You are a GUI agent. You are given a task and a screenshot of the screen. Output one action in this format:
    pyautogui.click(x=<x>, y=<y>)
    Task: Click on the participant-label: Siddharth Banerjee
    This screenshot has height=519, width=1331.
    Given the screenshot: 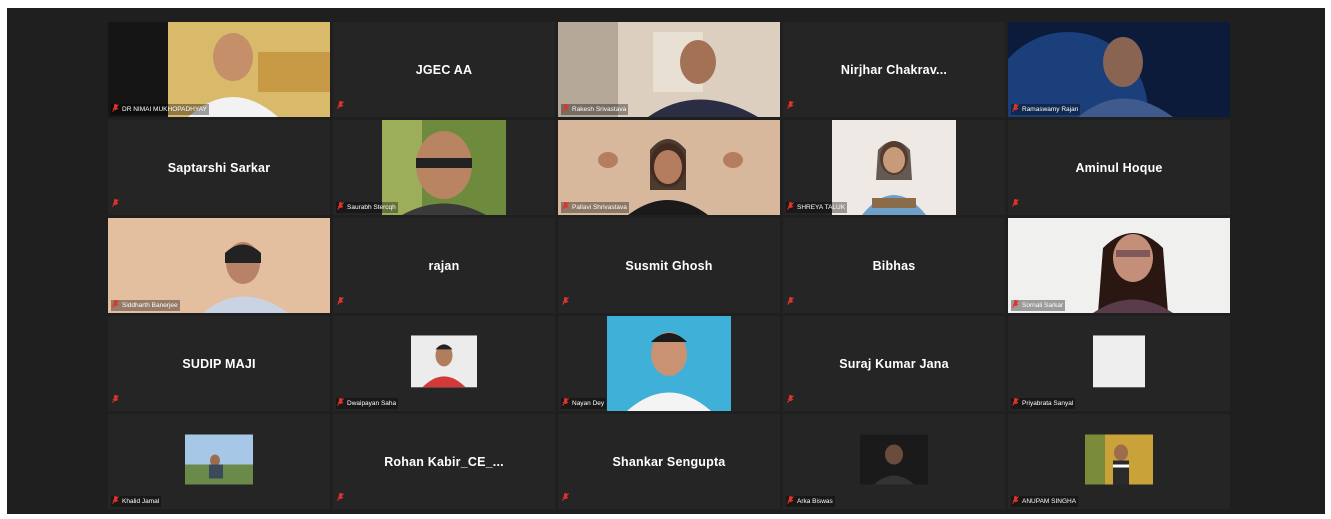 What is the action you would take?
    pyautogui.click(x=145, y=305)
    